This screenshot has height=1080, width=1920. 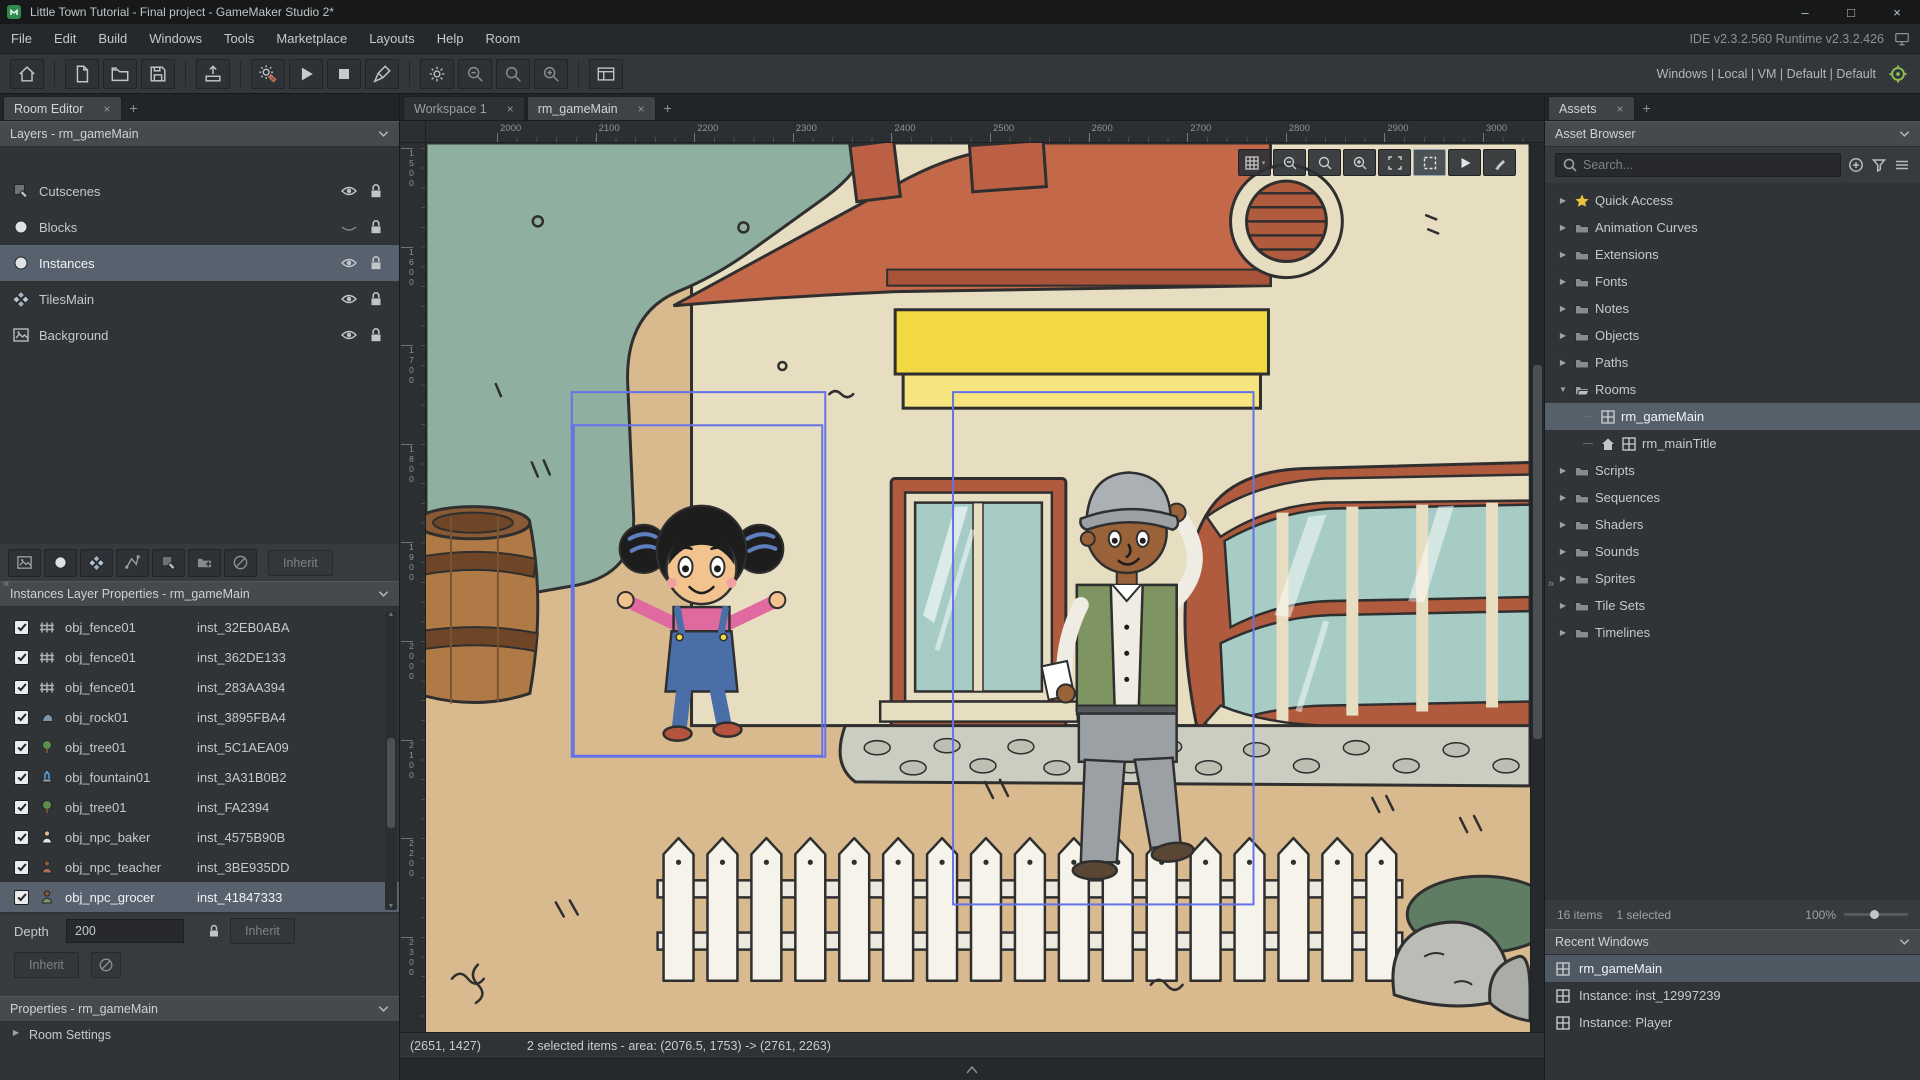 What do you see at coordinates (199, 657) in the screenshot?
I see `instance-row-inst-362de133: obj_fence01 inst_362DE133` at bounding box center [199, 657].